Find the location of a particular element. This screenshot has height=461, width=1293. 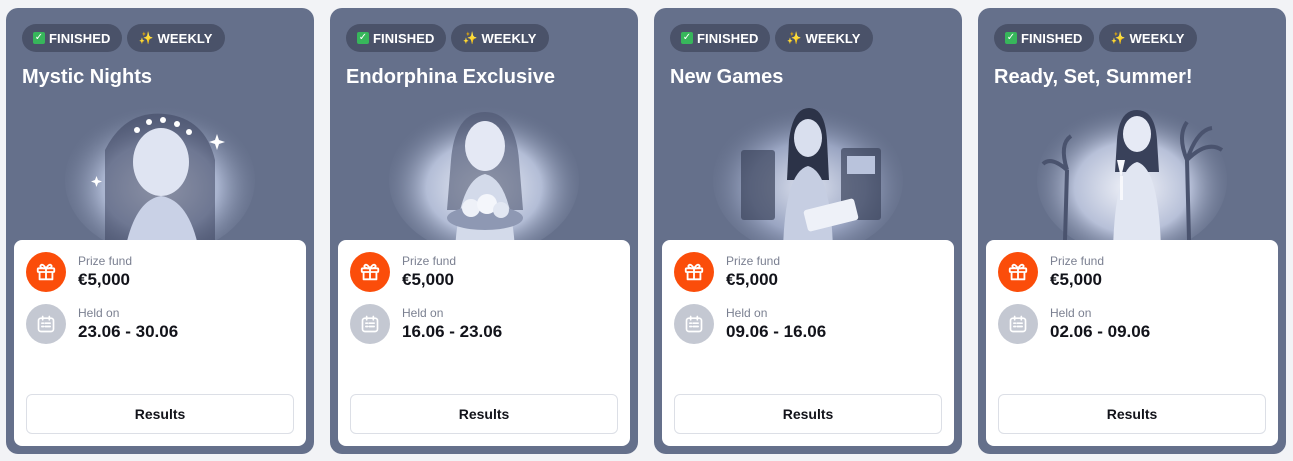

held-on-row: Held on 23.06 - 30.06 is located at coordinates (102, 324).